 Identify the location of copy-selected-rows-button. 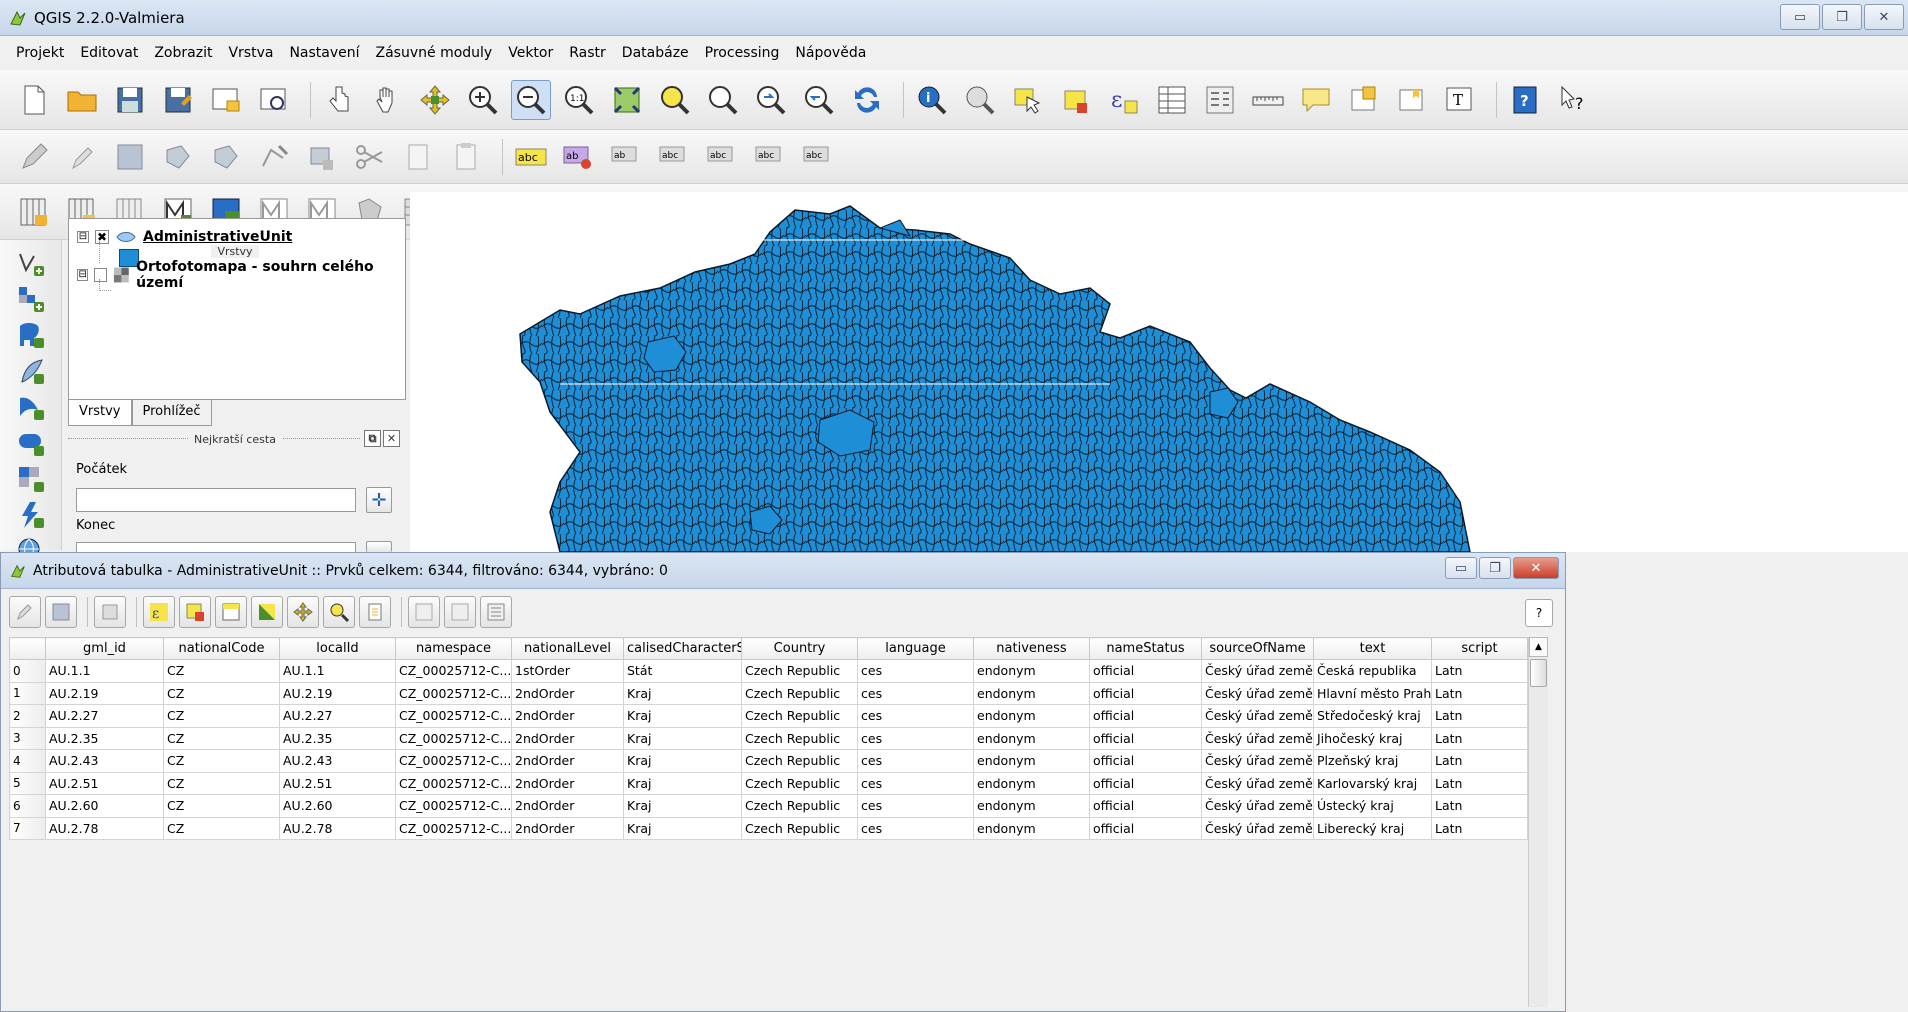
(375, 612).